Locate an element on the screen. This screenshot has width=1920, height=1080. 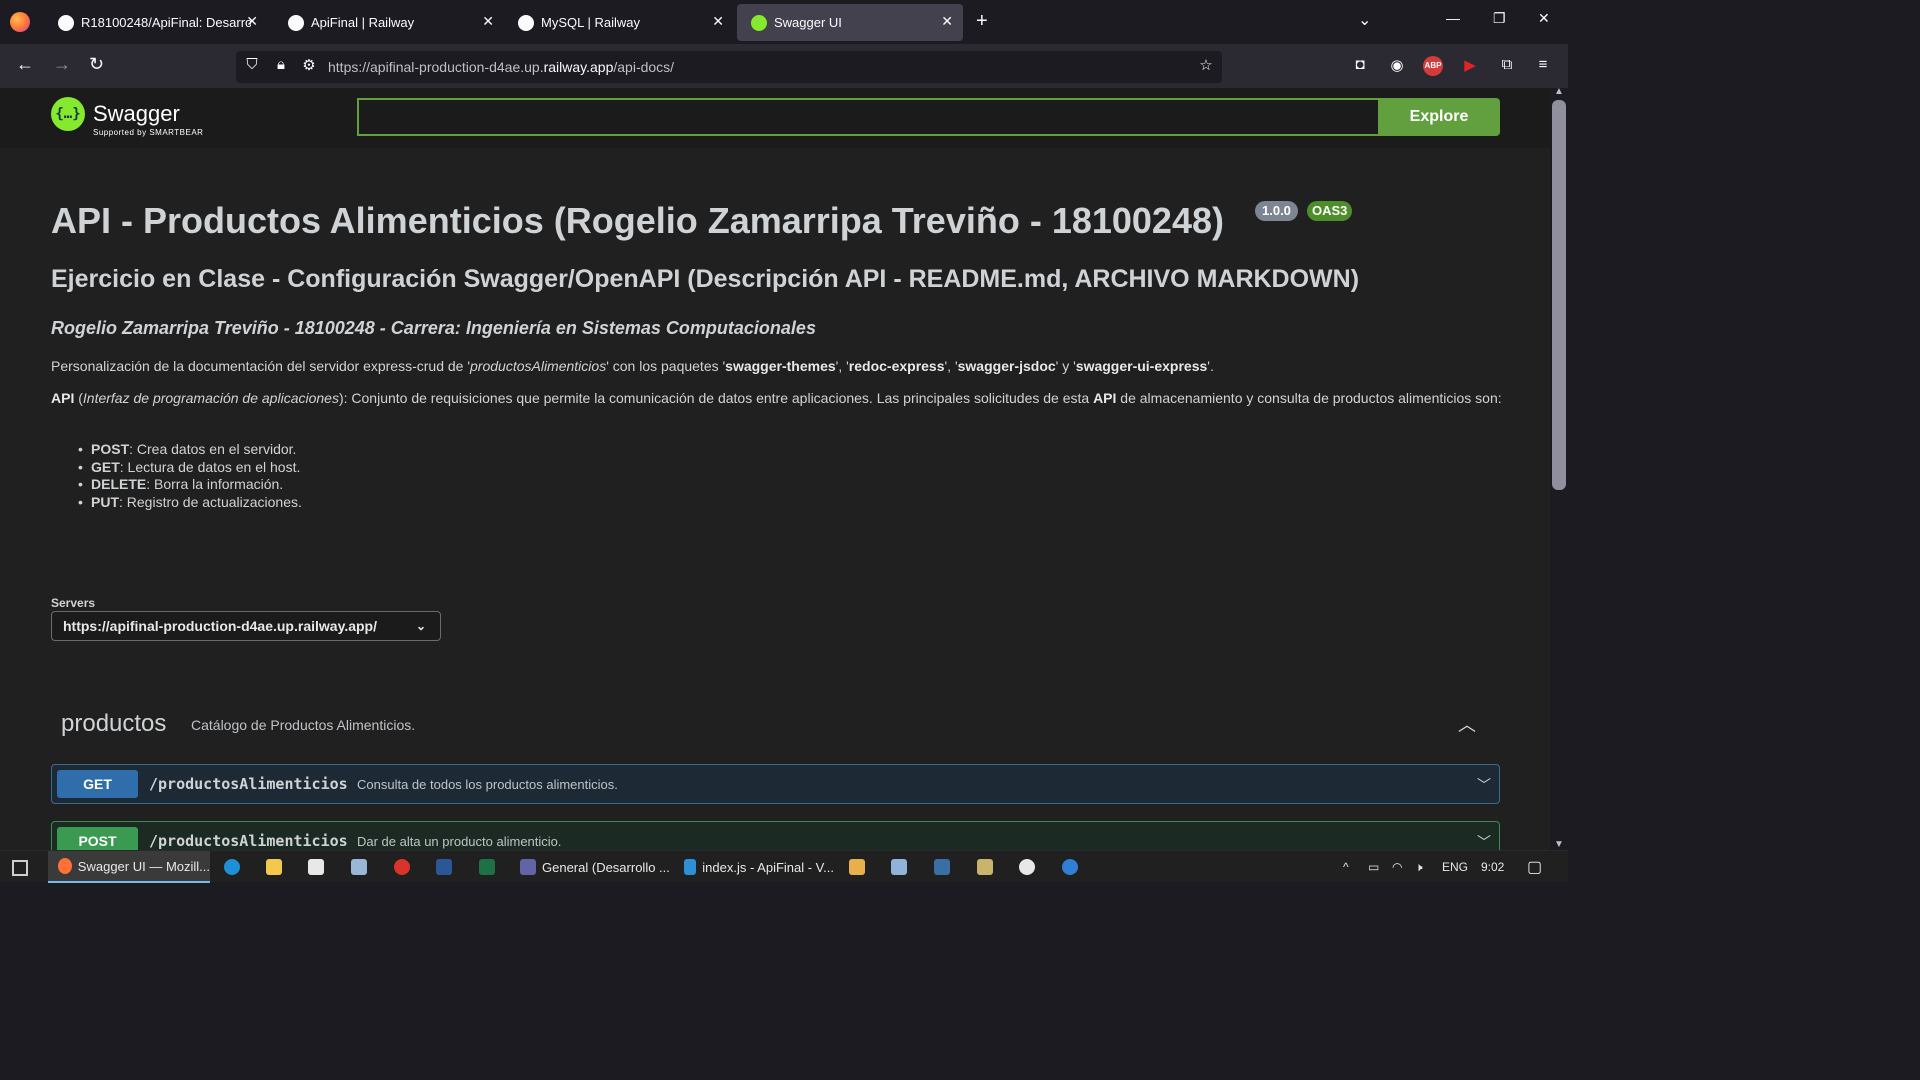
operation-summary: Dar de alta un producto alimenticio. is located at coordinates (459, 841).